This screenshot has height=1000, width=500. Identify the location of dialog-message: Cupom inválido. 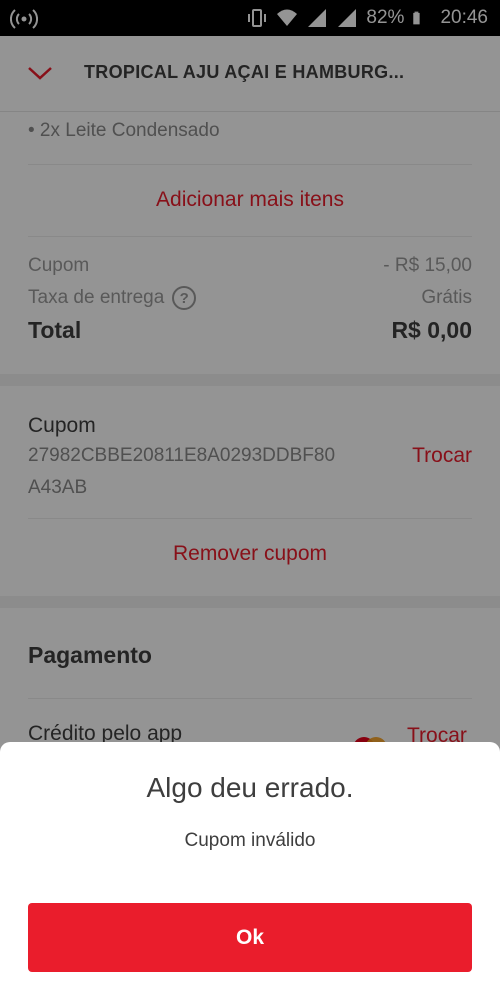
(250, 840).